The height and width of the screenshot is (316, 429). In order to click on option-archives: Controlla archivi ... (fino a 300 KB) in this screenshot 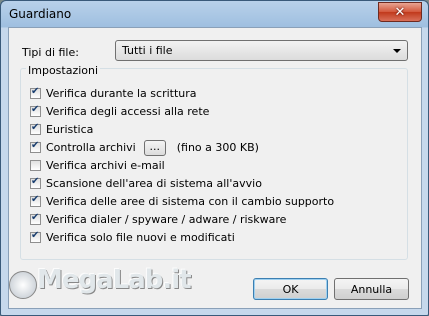, I will do `click(144, 147)`.